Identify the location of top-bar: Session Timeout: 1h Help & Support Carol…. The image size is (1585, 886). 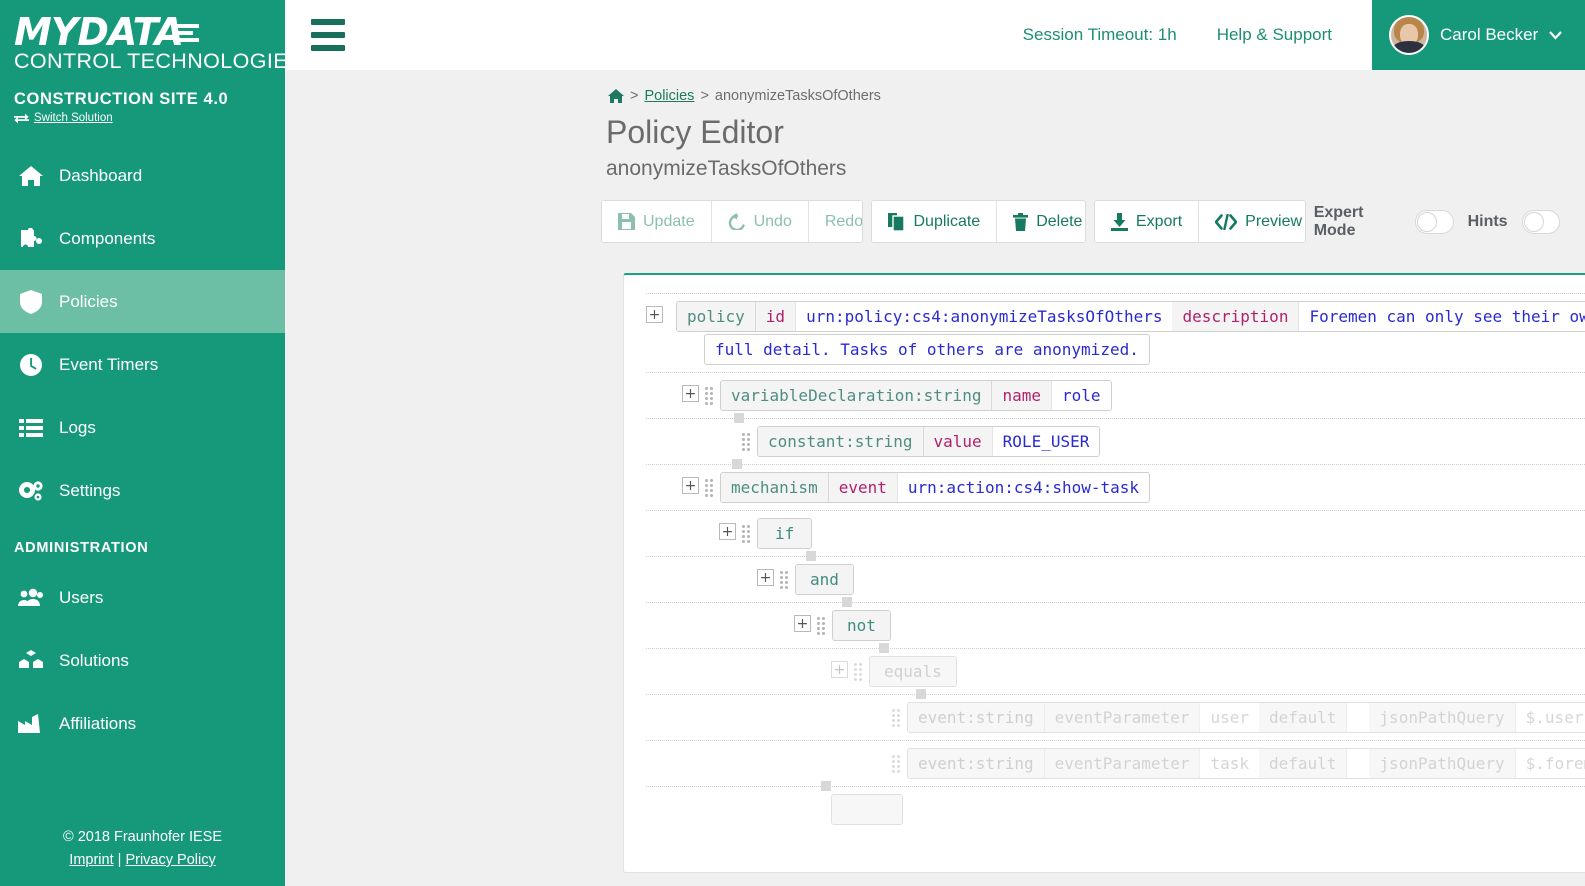
(935, 35).